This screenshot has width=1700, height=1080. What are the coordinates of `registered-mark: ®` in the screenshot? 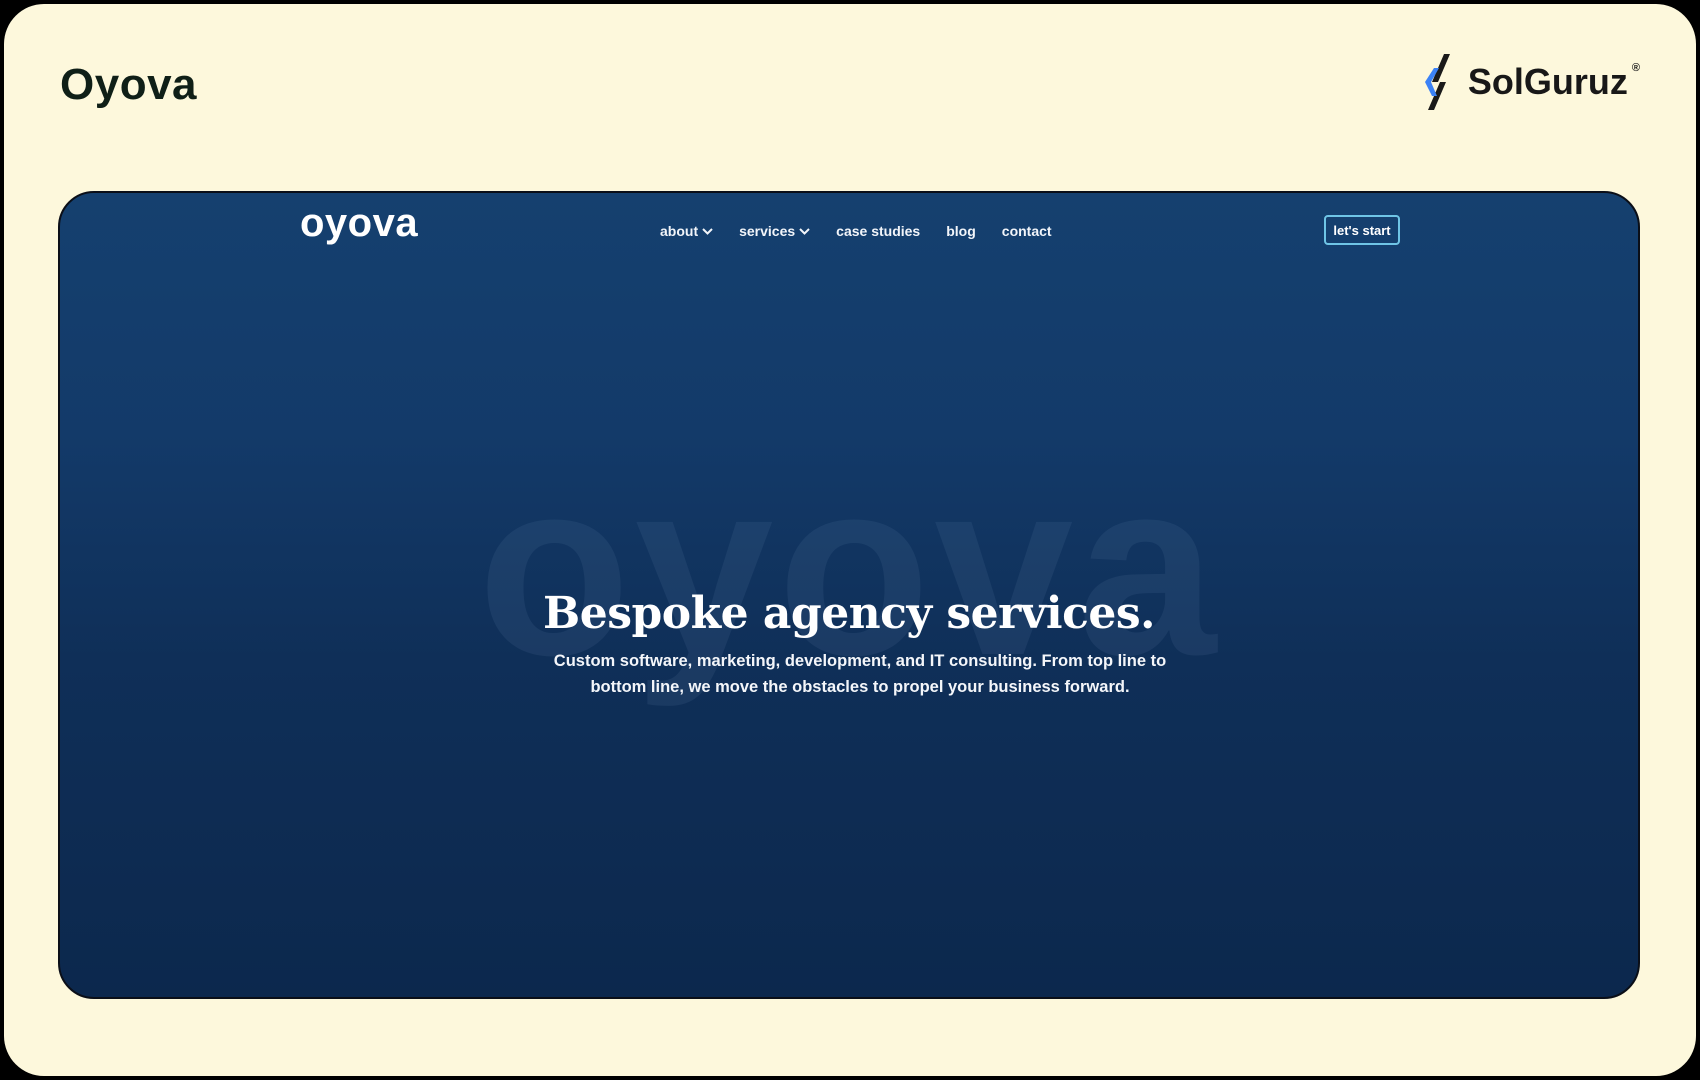 It's located at (1635, 68).